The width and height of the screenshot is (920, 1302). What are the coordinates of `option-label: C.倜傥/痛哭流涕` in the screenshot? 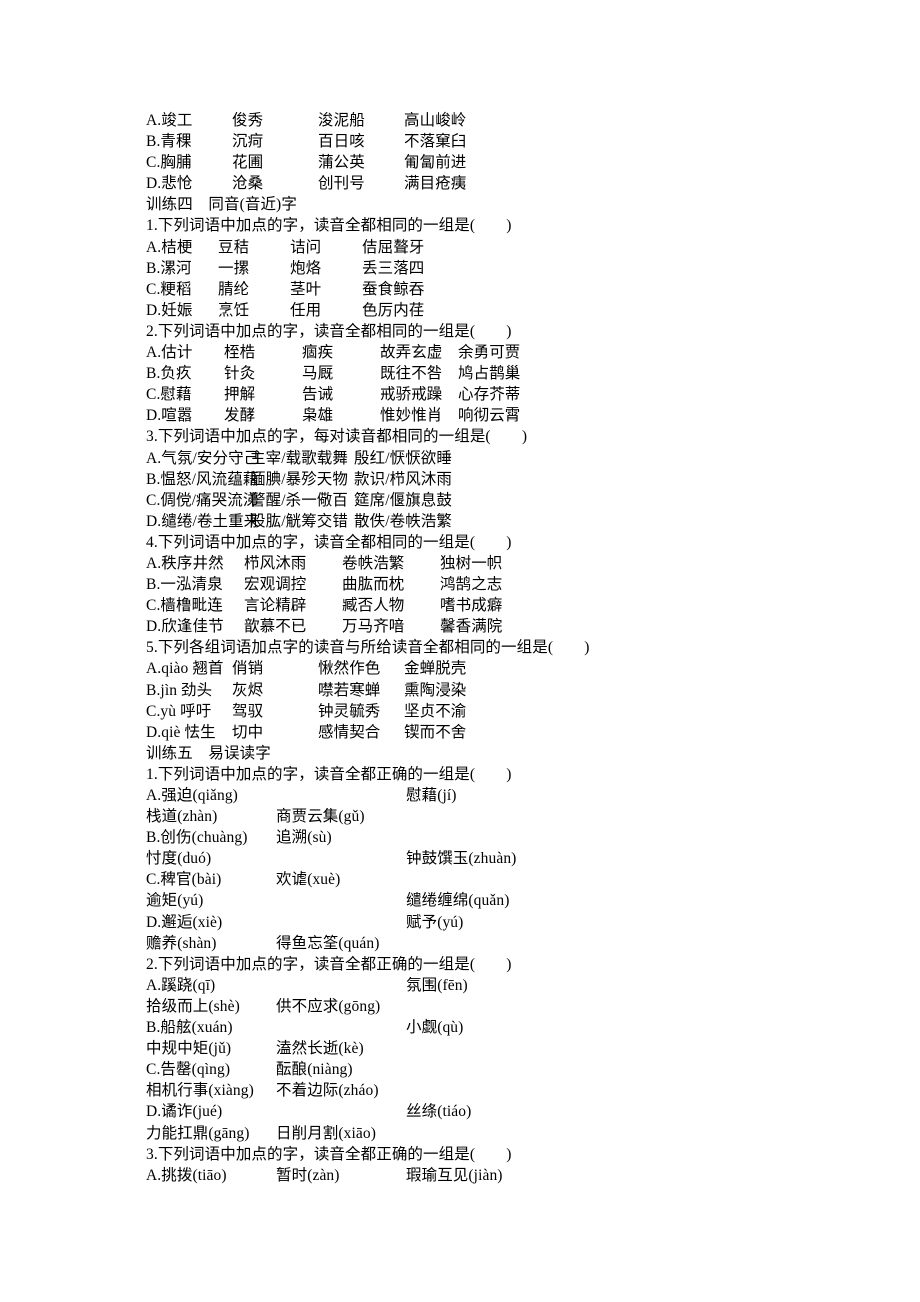 It's located at (202, 500).